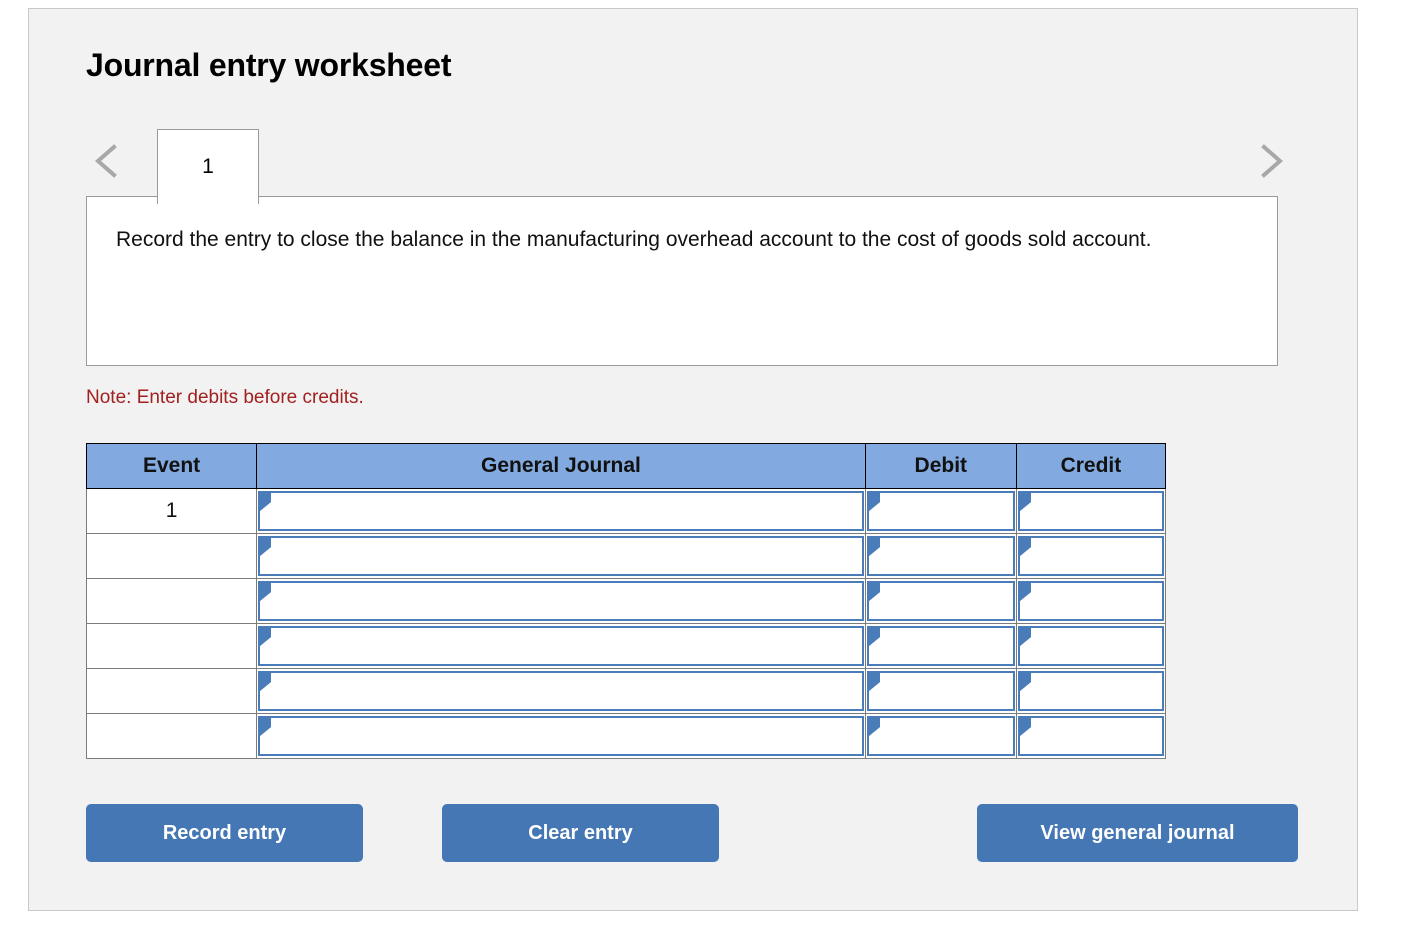 The width and height of the screenshot is (1410, 930). Describe the element at coordinates (1091, 466) in the screenshot. I see `column-header-credit: Credit` at that location.